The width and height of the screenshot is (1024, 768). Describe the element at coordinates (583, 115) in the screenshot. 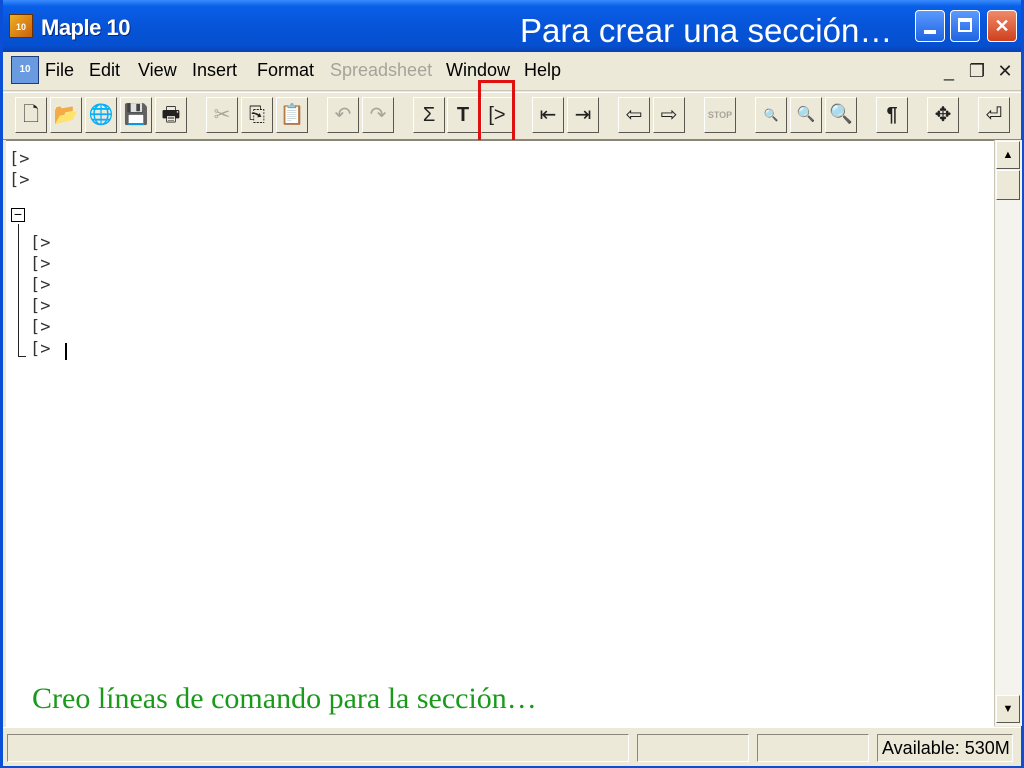

I see `indent-section-button: ⇥` at that location.